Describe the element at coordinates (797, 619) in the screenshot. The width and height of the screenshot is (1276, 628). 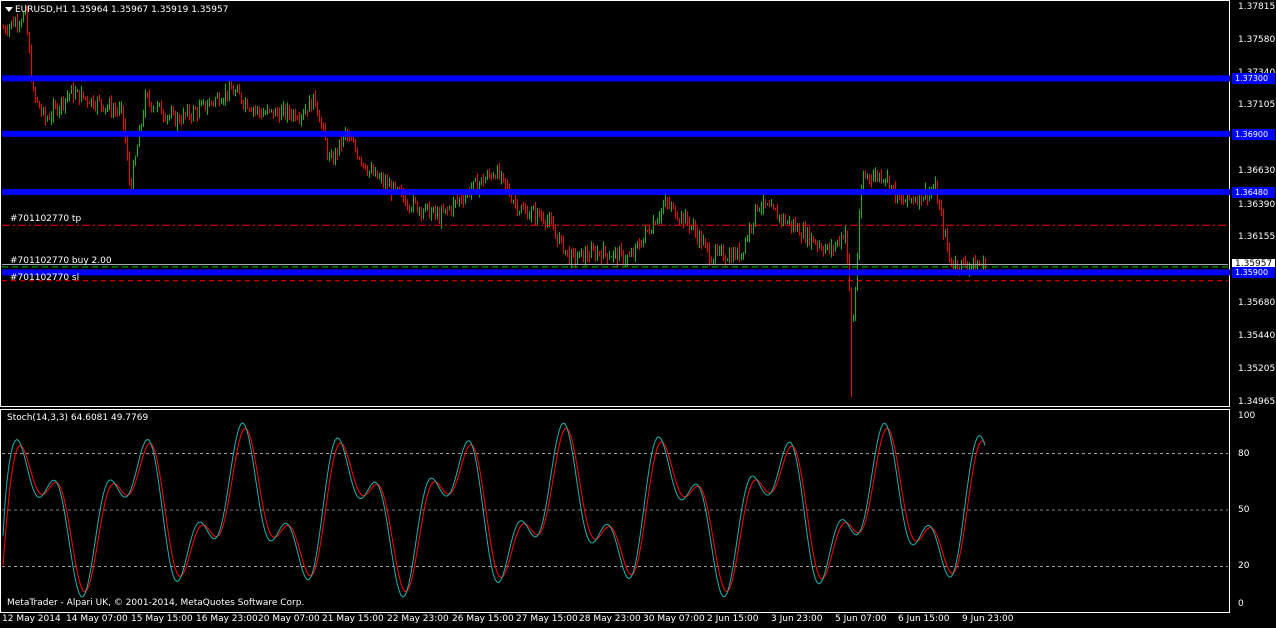
I see `time-tick-label: 3 Jun 23:00` at that location.